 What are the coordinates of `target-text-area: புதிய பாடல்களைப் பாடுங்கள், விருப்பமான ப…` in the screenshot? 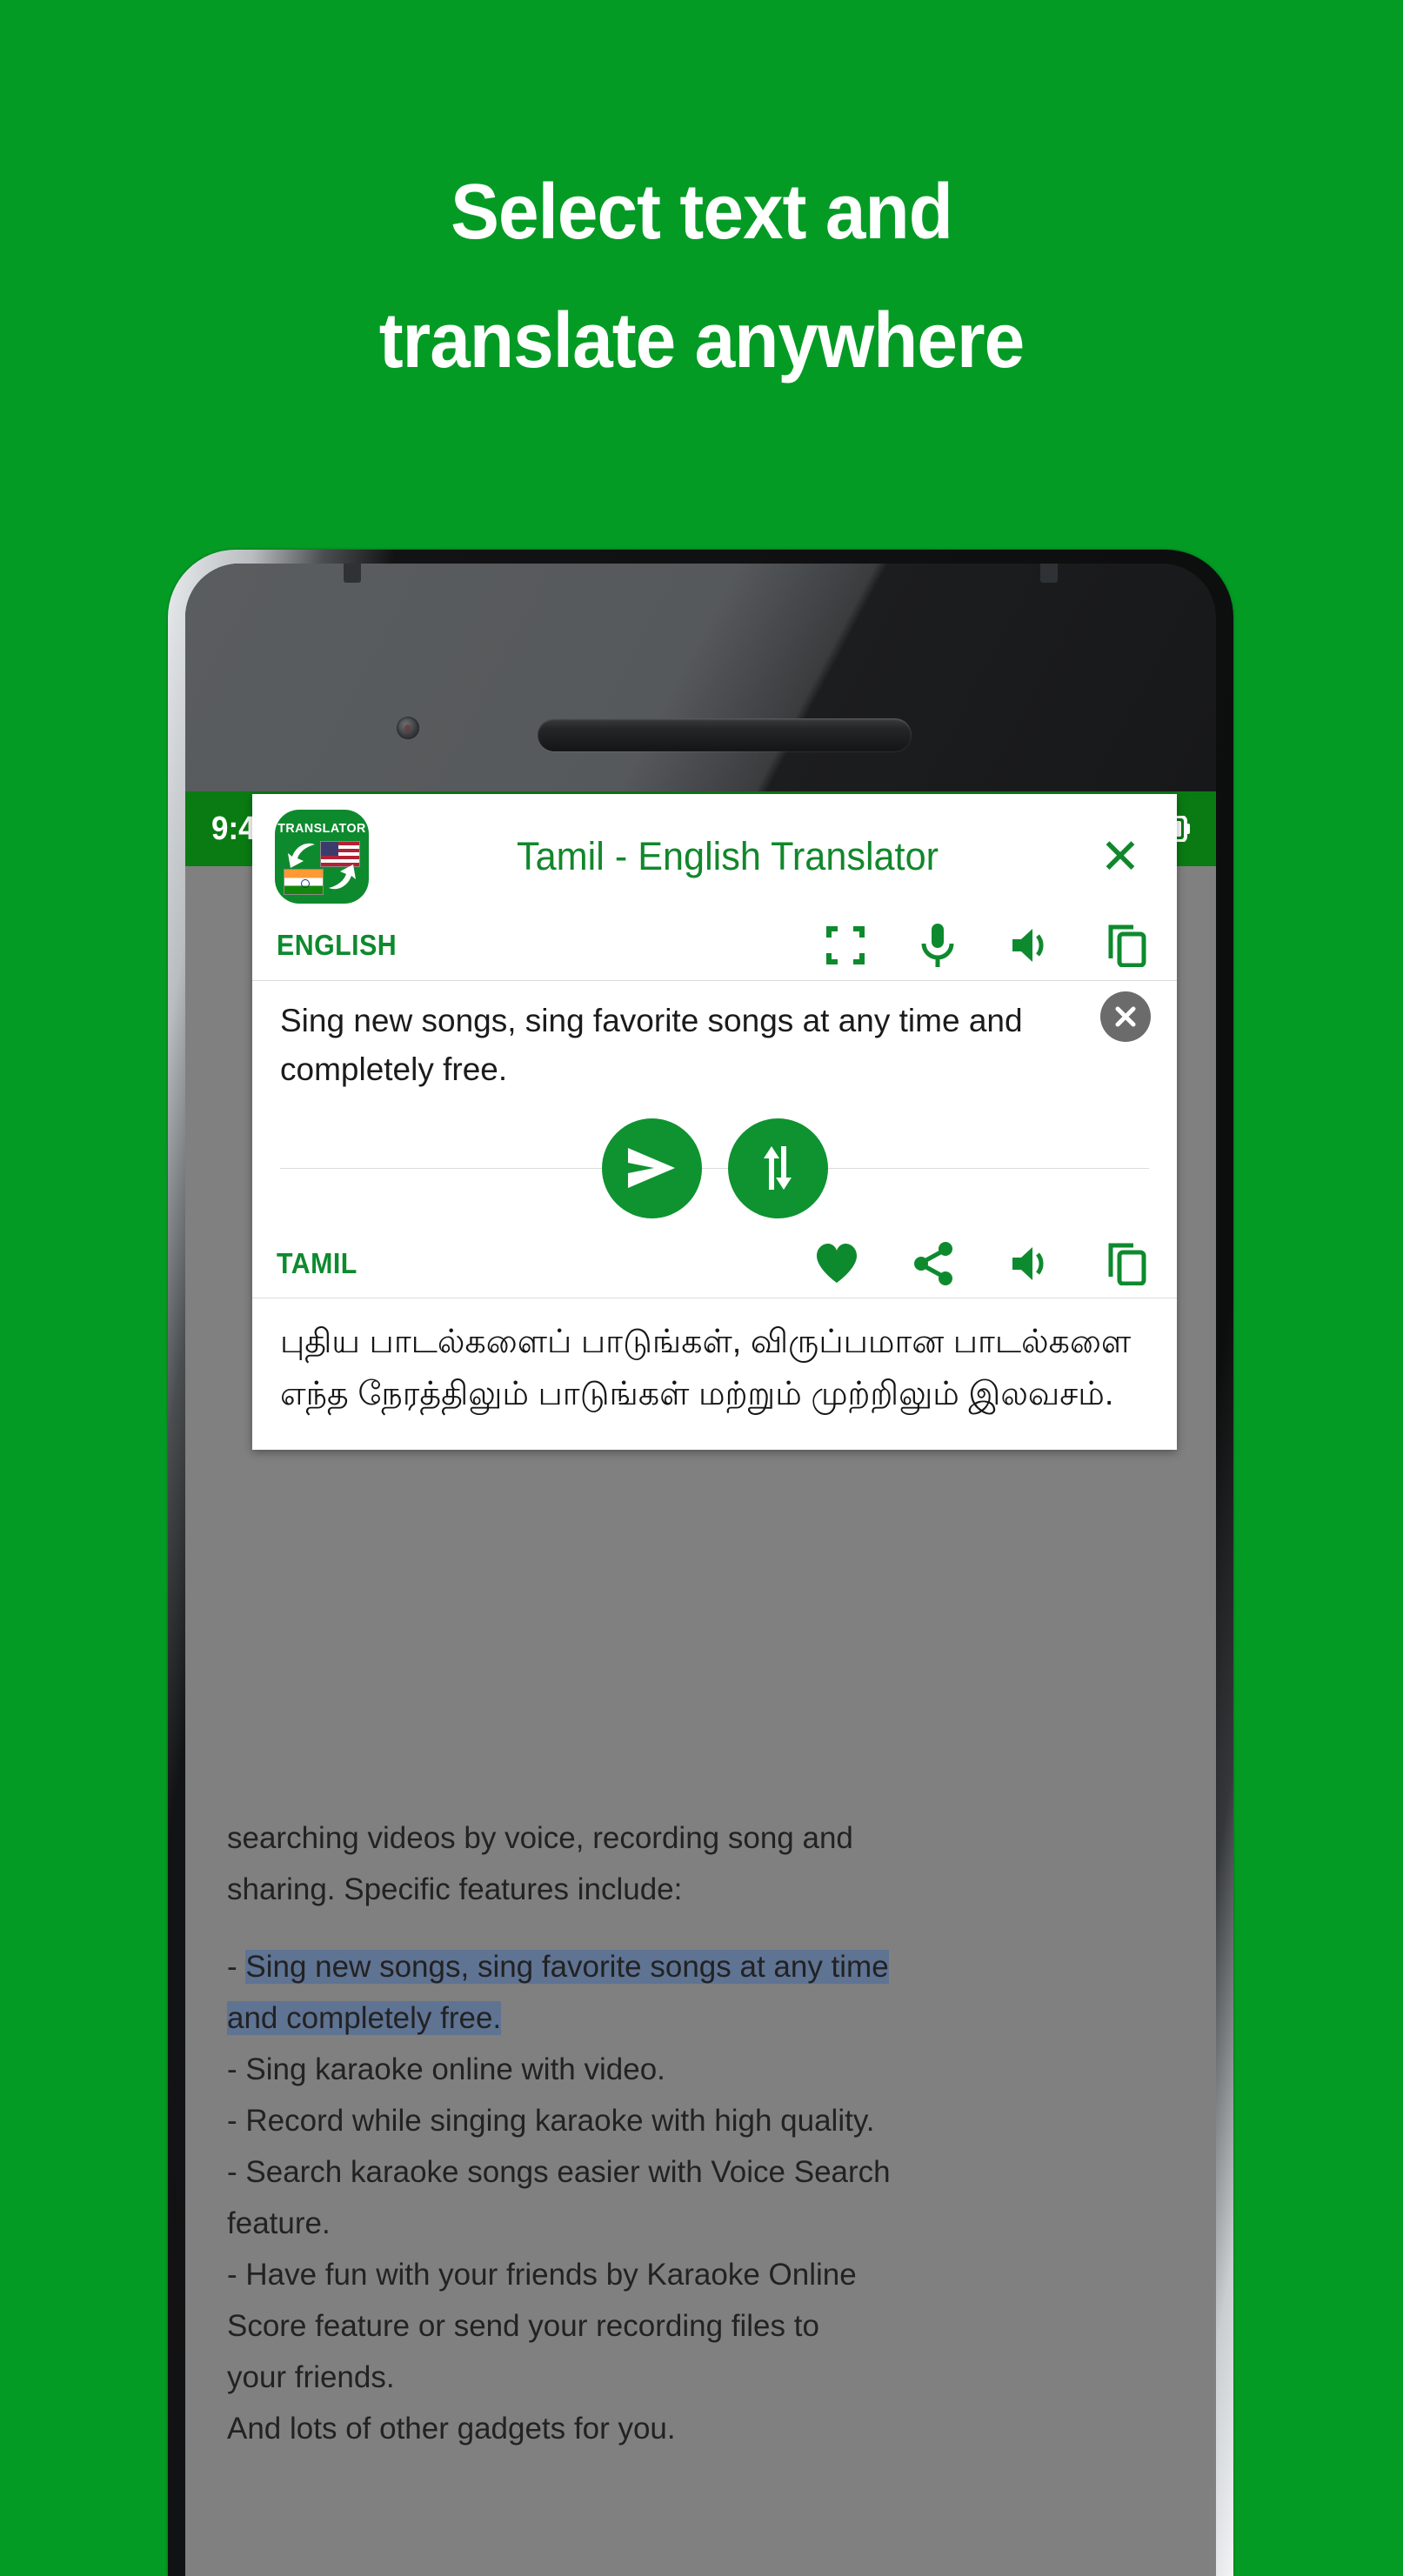 It's located at (714, 1370).